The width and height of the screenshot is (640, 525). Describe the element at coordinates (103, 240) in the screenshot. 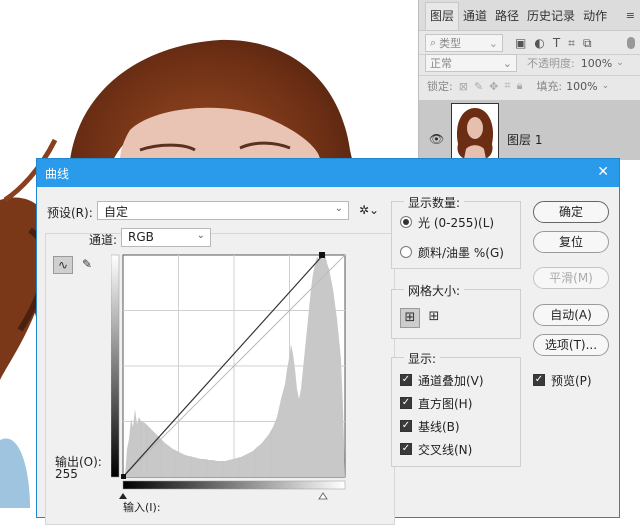

I see `channel-label: 通道:` at that location.